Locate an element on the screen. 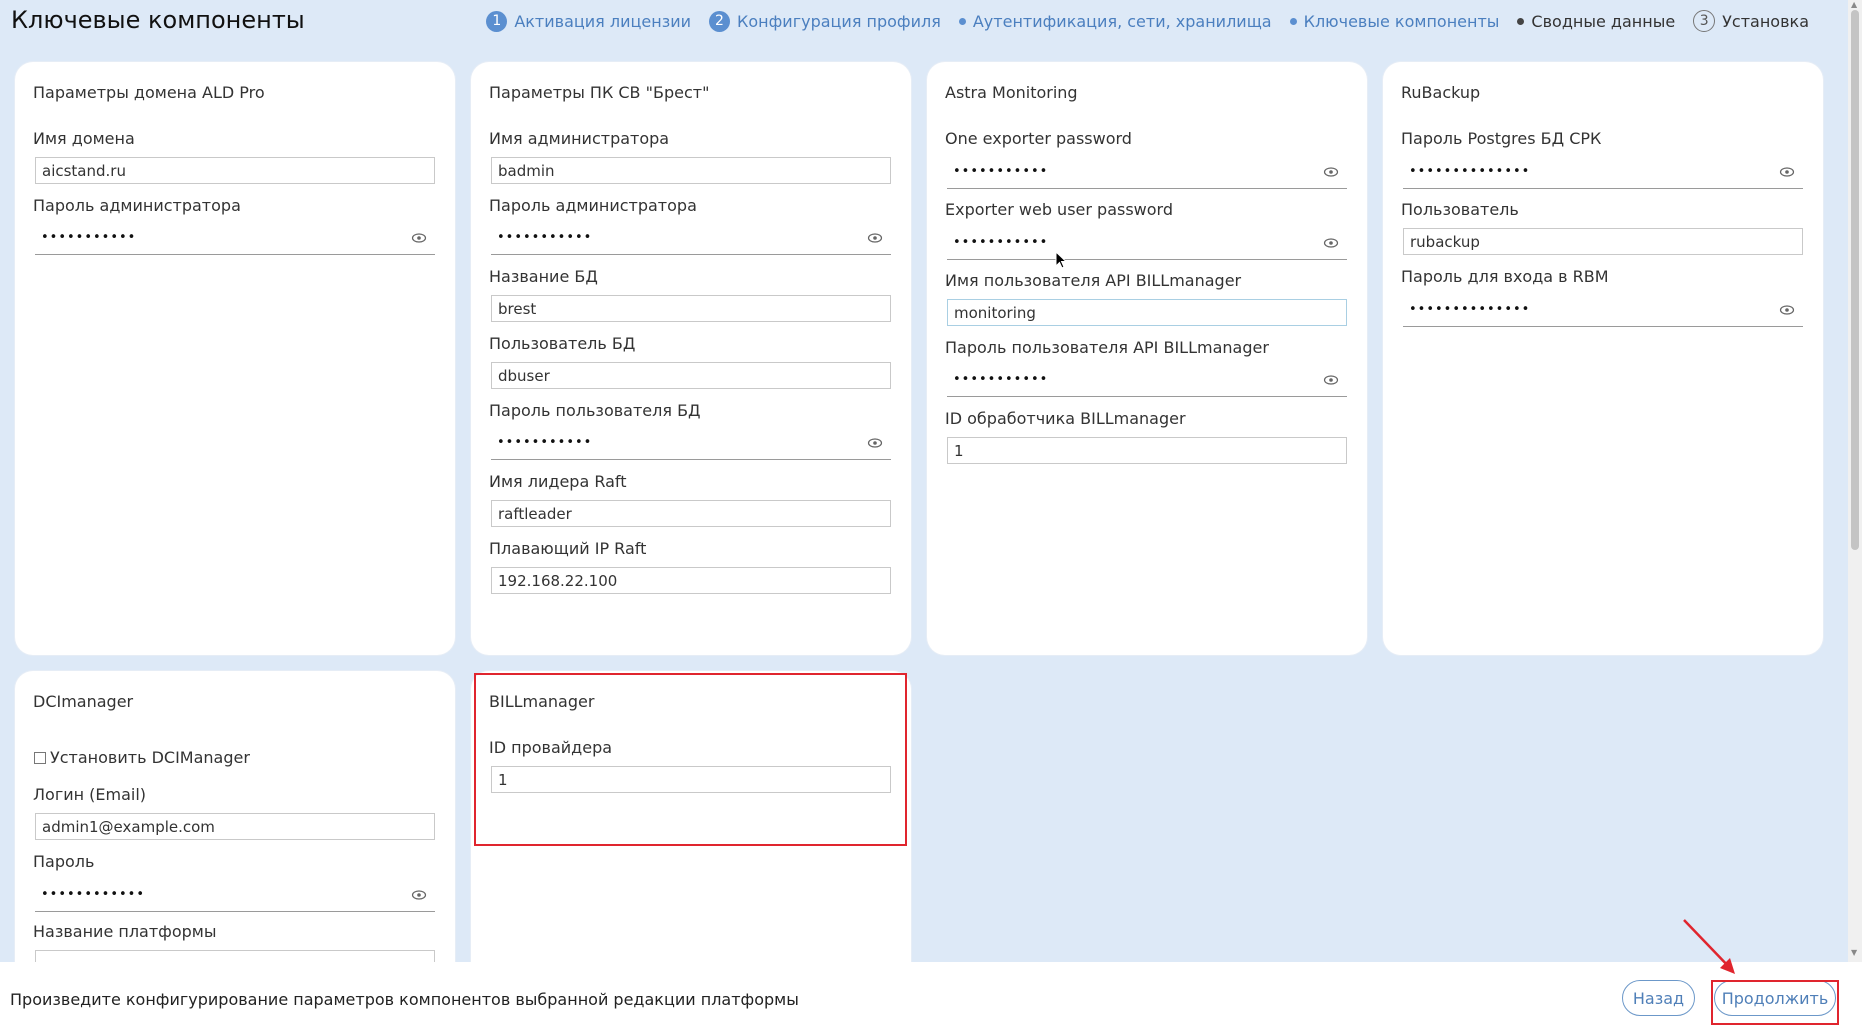 The width and height of the screenshot is (1862, 1033). vertical-scrollbar: ▲ ▼ is located at coordinates (1855, 481).